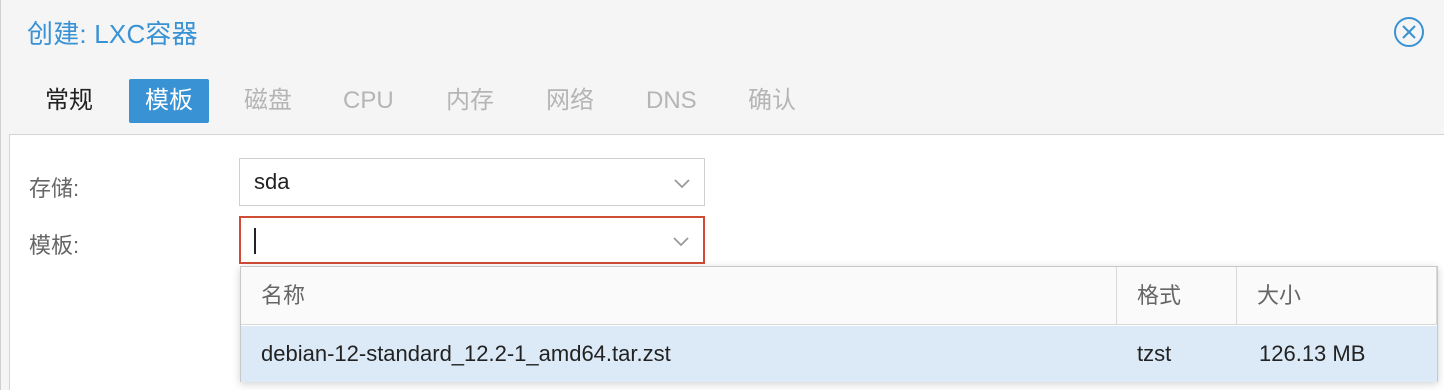 The image size is (1444, 390). What do you see at coordinates (69, 101) in the screenshot?
I see `tab-general: 常规` at bounding box center [69, 101].